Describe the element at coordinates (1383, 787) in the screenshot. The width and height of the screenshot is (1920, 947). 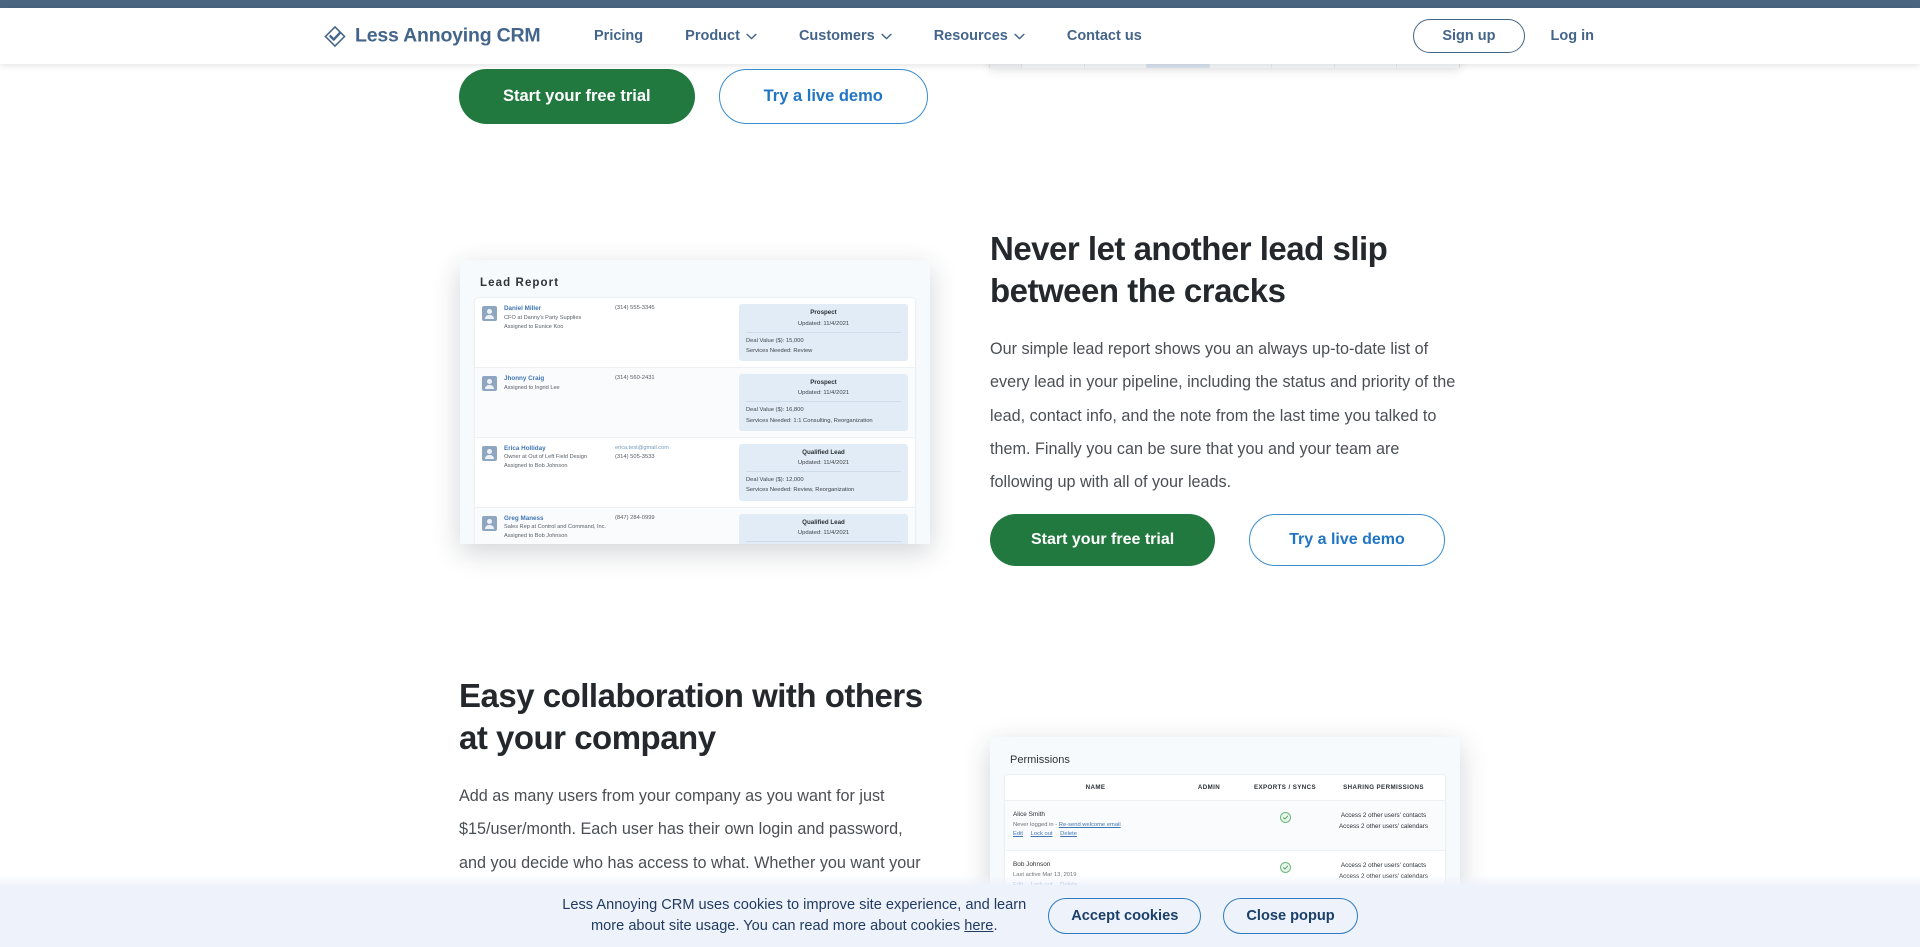
I see `column-header-sharing-permissions: SHARING PERMISSIONS` at that location.